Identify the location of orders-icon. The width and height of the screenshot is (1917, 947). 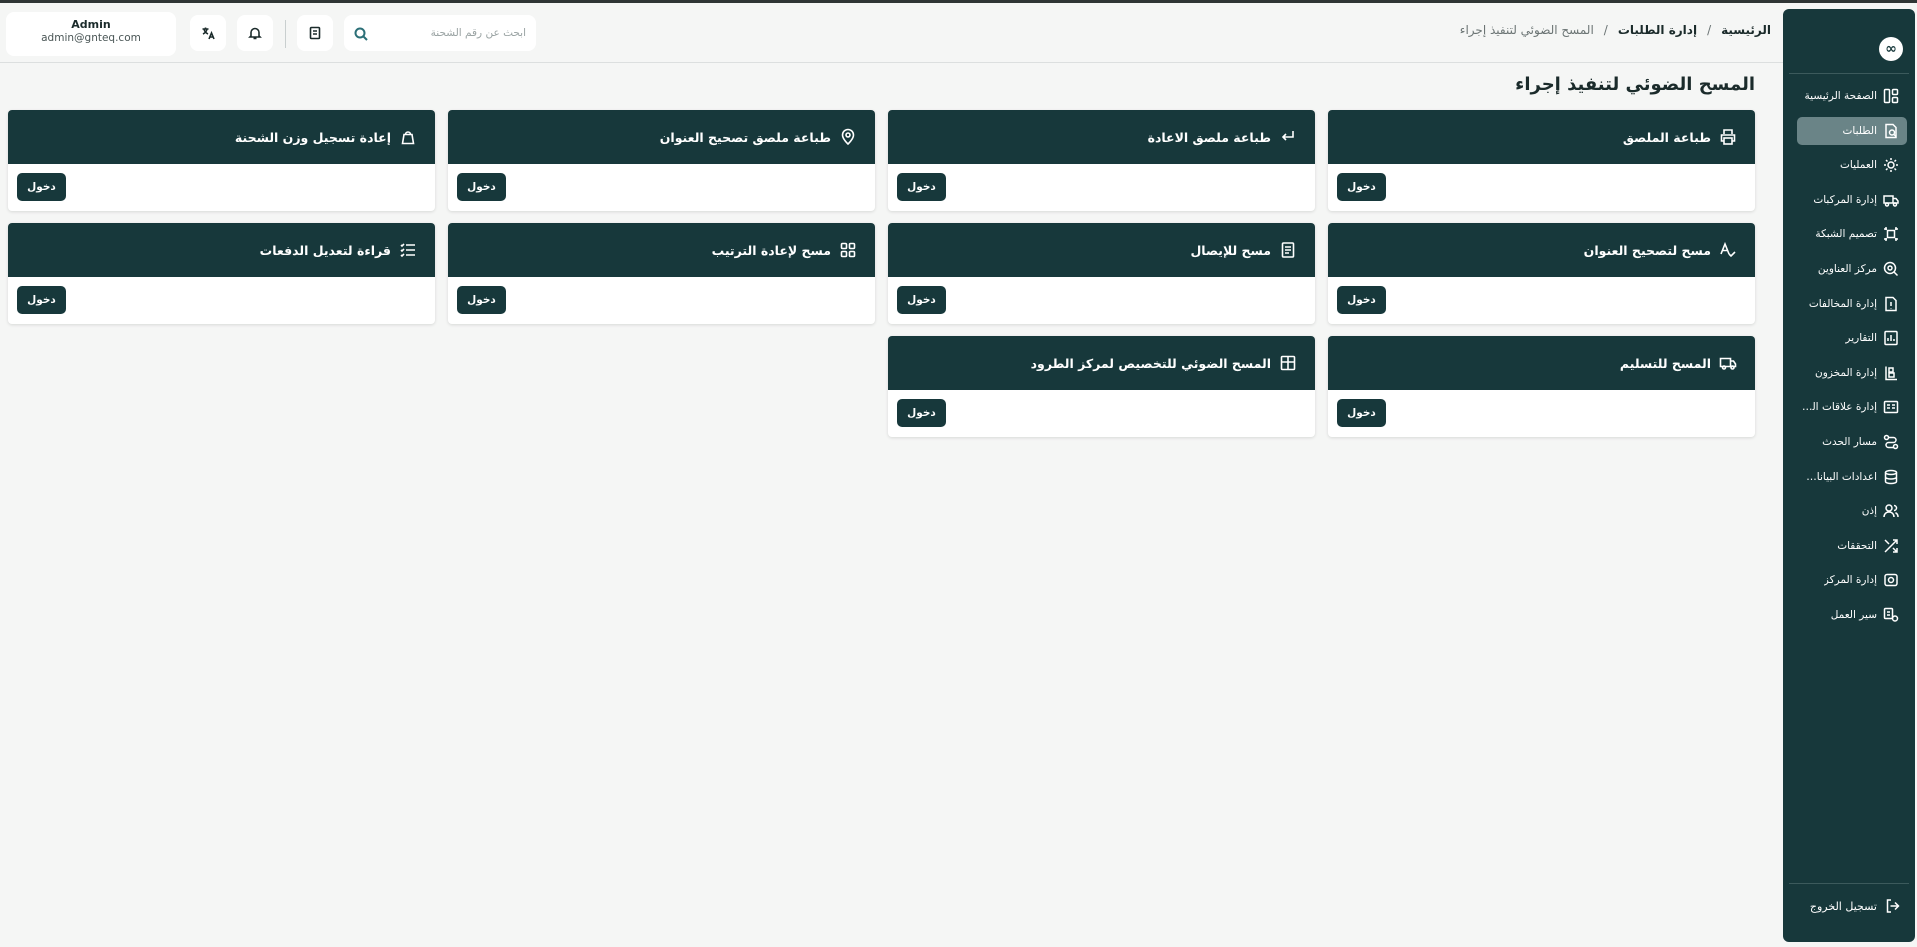
(1891, 131).